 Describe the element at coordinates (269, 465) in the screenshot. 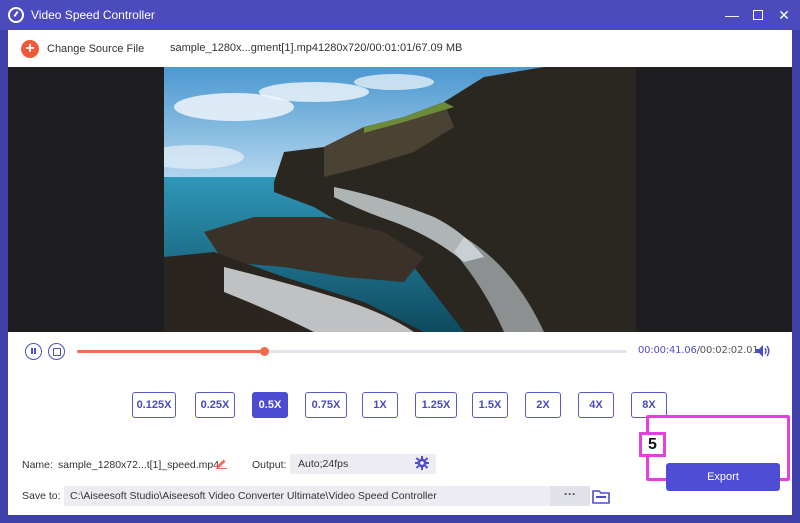

I see `output-label: Output:` at that location.